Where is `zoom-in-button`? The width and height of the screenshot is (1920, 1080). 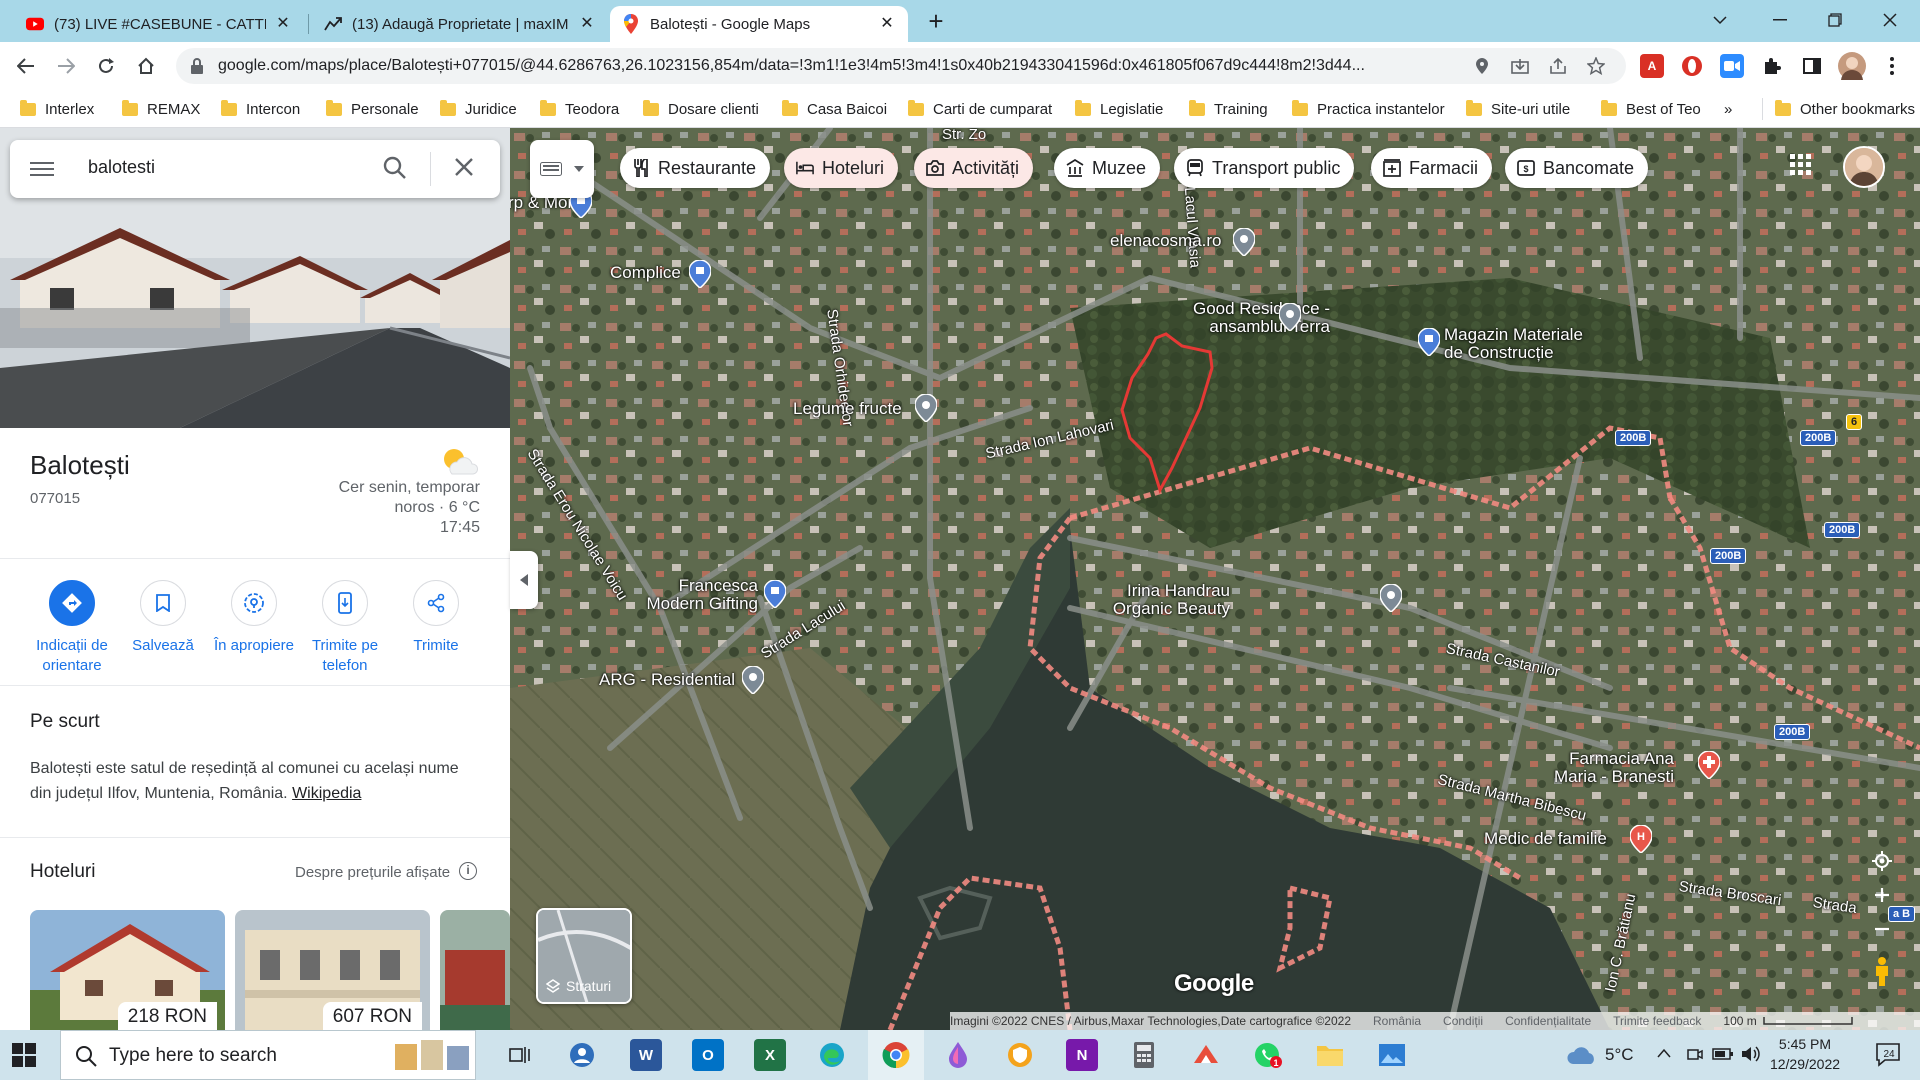
zoom-in-button is located at coordinates (1882, 895).